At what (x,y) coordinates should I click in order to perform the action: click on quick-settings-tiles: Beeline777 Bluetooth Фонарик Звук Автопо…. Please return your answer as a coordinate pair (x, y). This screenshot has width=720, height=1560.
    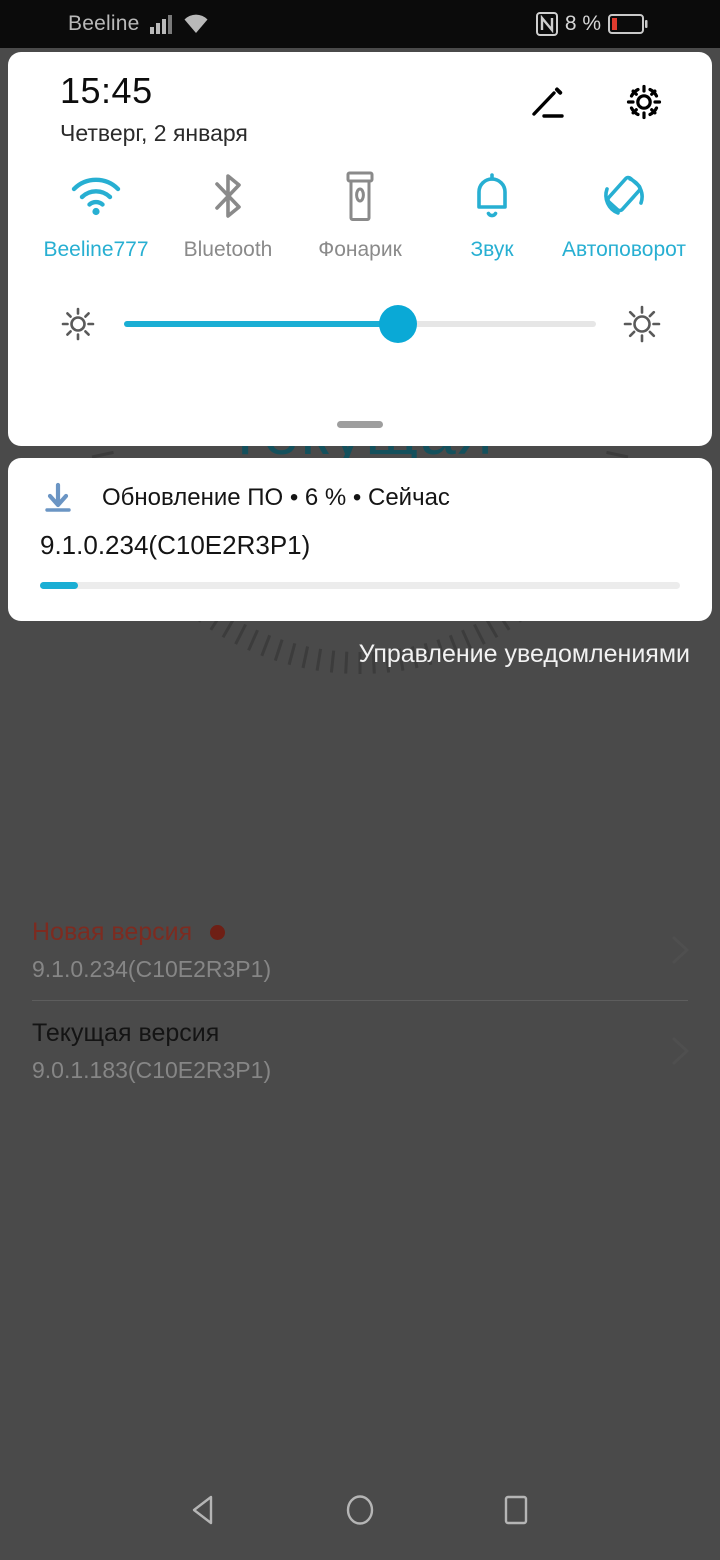
    Looking at the image, I should click on (360, 215).